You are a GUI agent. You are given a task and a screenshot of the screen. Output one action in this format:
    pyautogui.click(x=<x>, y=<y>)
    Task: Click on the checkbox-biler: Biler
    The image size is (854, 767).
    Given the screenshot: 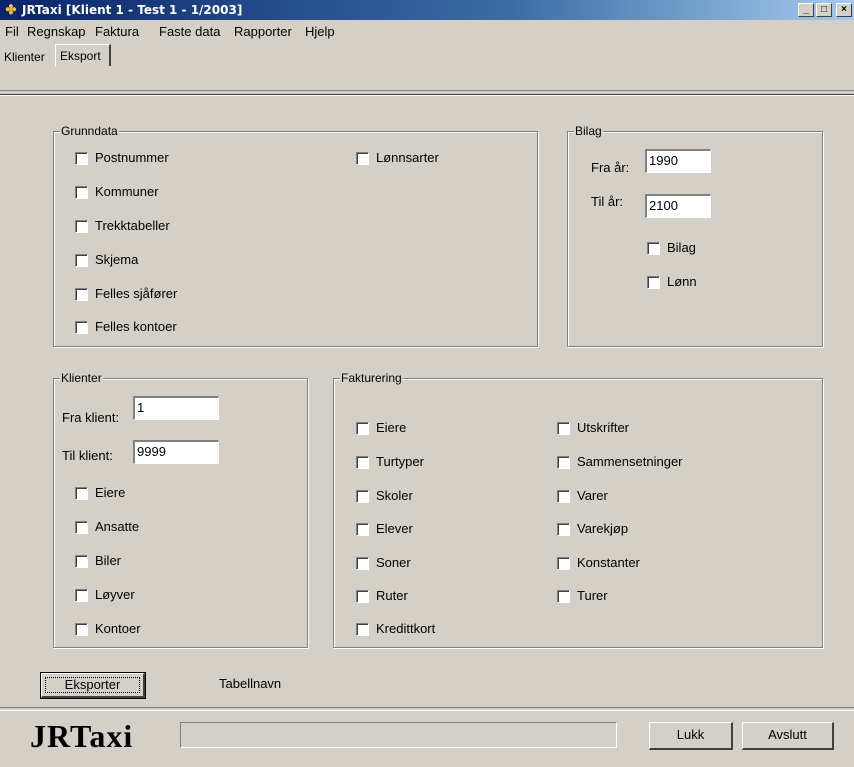 What is the action you would take?
    pyautogui.click(x=98, y=561)
    